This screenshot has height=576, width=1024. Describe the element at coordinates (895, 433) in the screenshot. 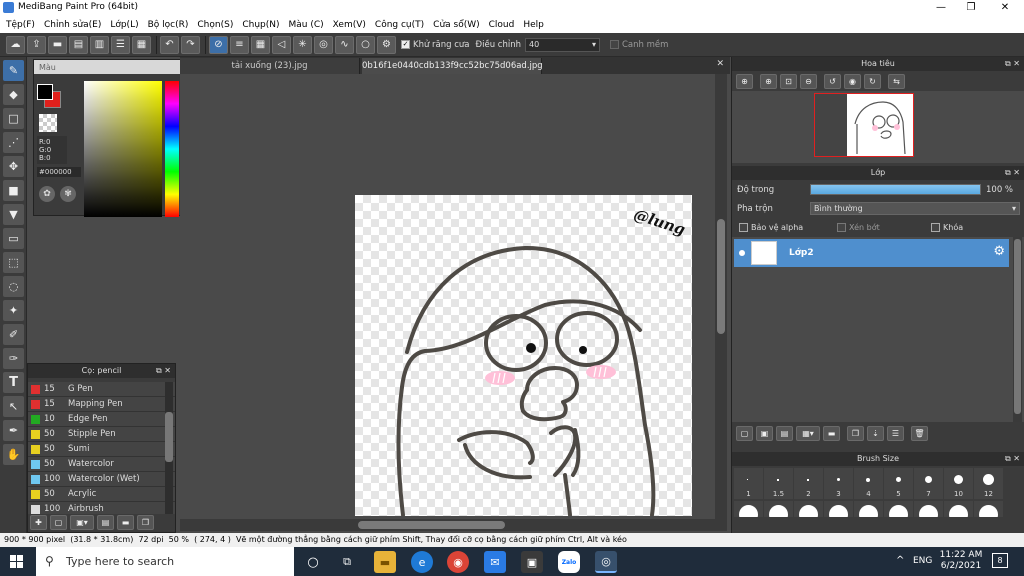

I see `layer-menu-icon: ☰` at that location.